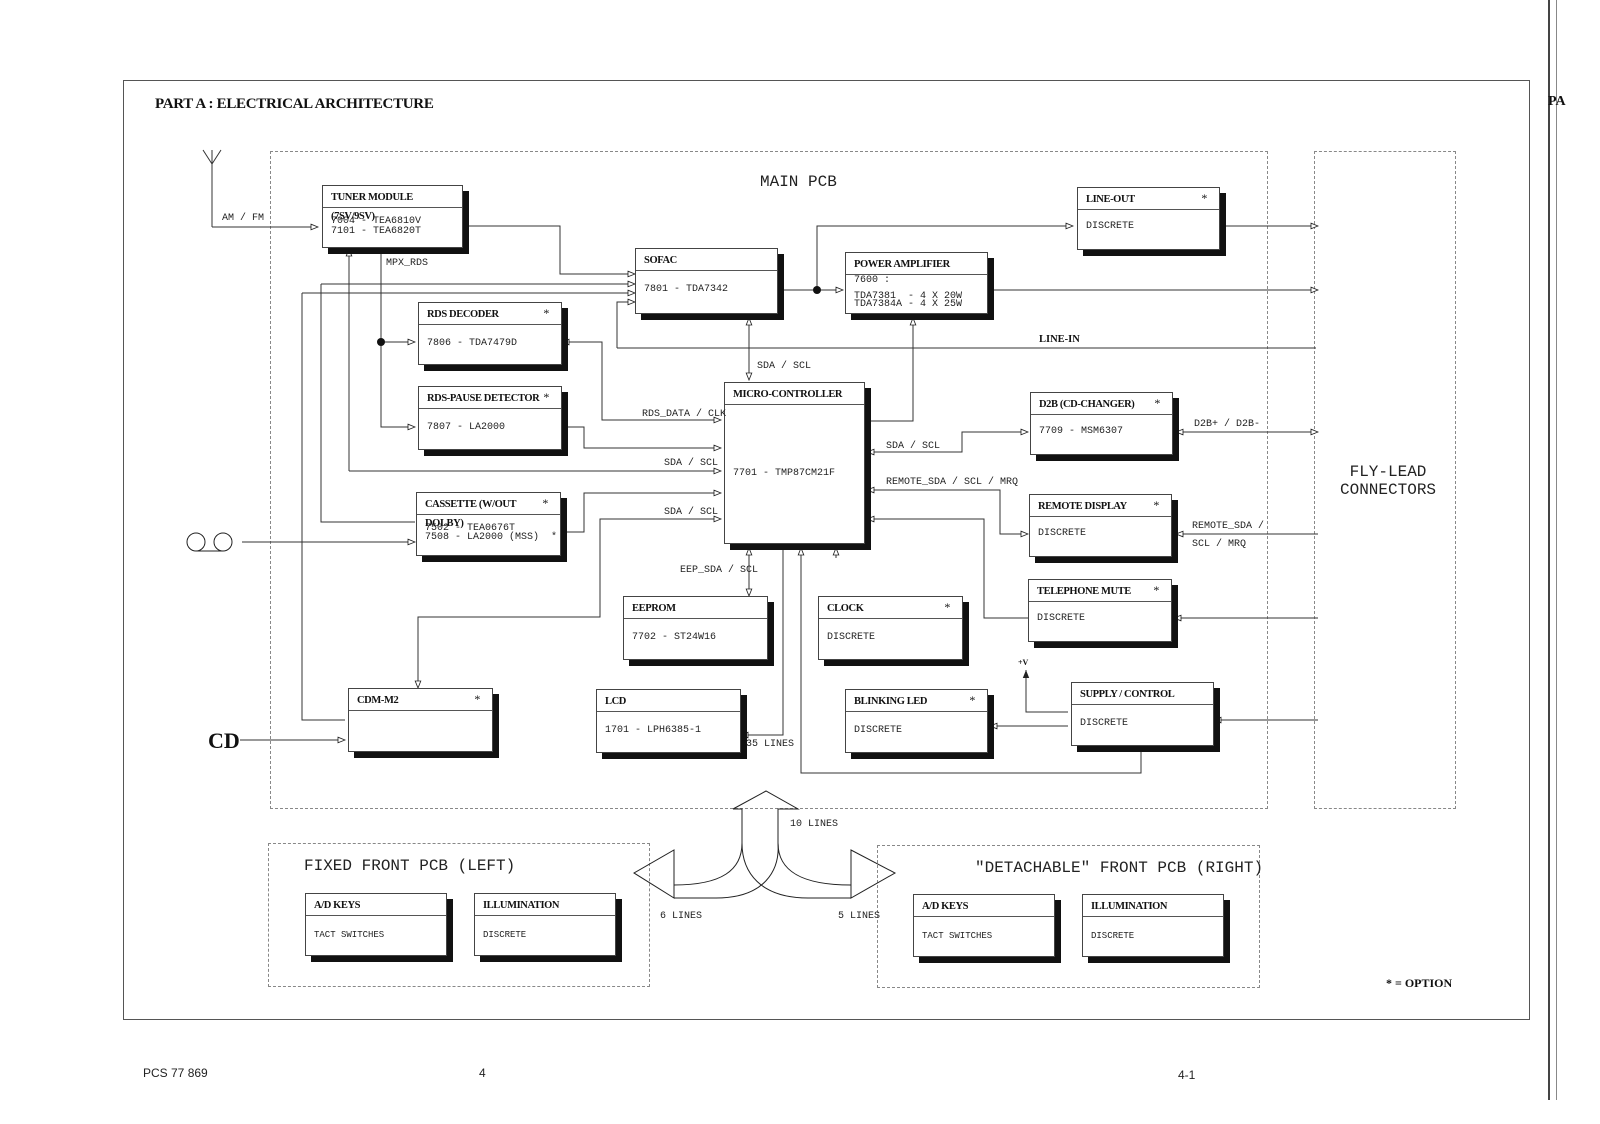  I want to click on block-title-text: LINE-OUT, so click(1110, 199).